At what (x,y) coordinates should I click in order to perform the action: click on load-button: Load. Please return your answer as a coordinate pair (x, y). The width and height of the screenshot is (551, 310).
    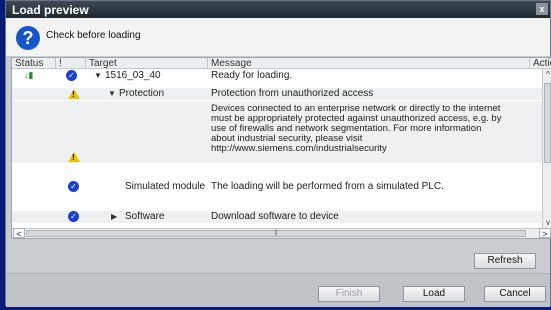
    Looking at the image, I should click on (434, 294).